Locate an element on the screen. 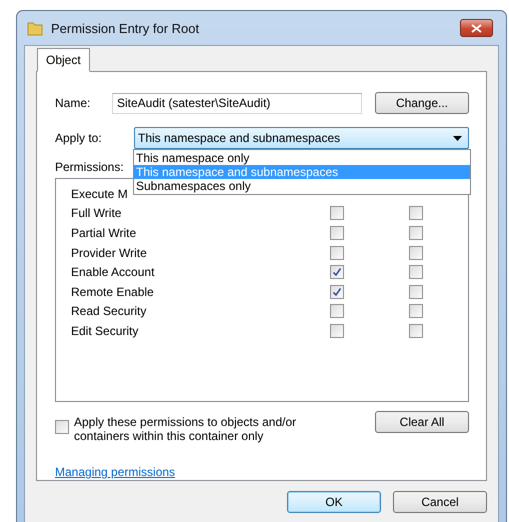 Image resolution: width=509 pixels, height=522 pixels. permission-label: Enable Account is located at coordinates (112, 272).